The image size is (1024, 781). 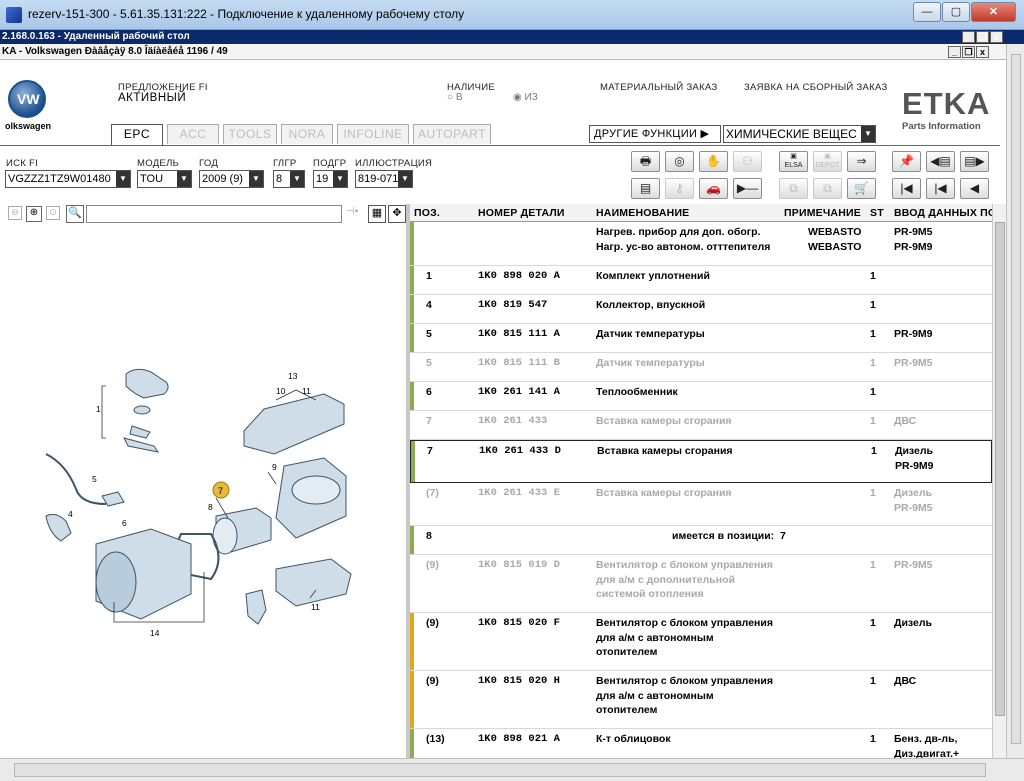 What do you see at coordinates (373, 134) in the screenshot?
I see `tab-infoline: INFOLINE` at bounding box center [373, 134].